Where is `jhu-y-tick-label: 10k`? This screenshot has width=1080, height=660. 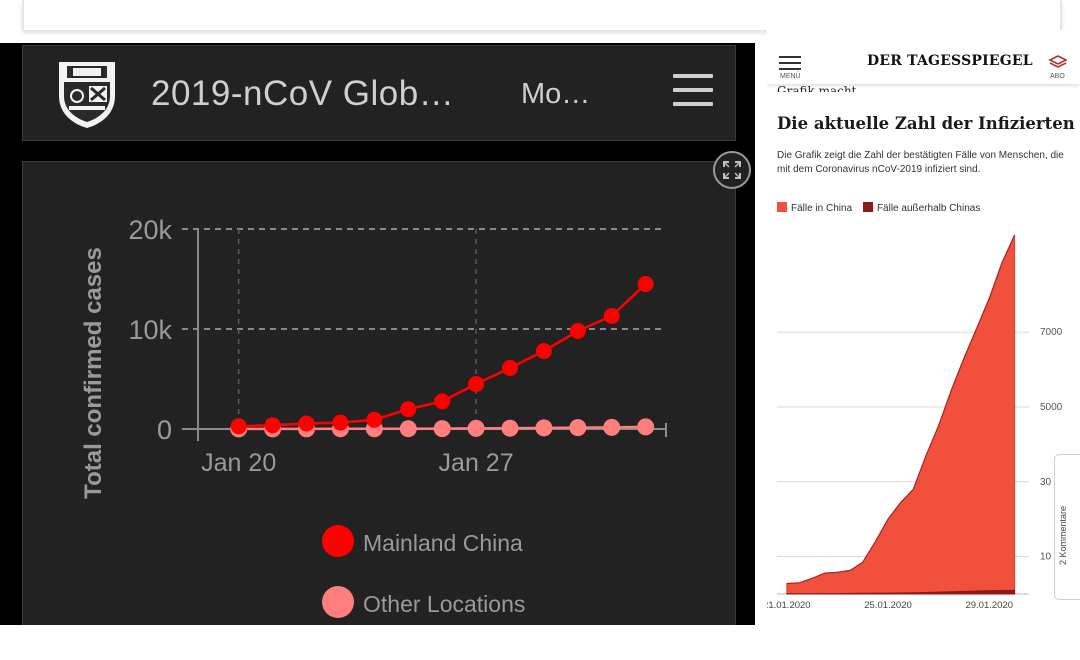
jhu-y-tick-label: 10k is located at coordinates (150, 330).